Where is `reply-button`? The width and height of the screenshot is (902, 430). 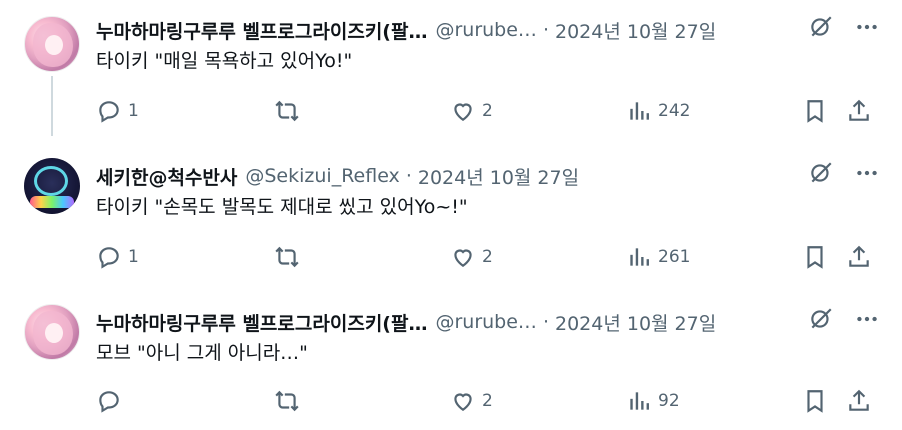
reply-button is located at coordinates (112, 401).